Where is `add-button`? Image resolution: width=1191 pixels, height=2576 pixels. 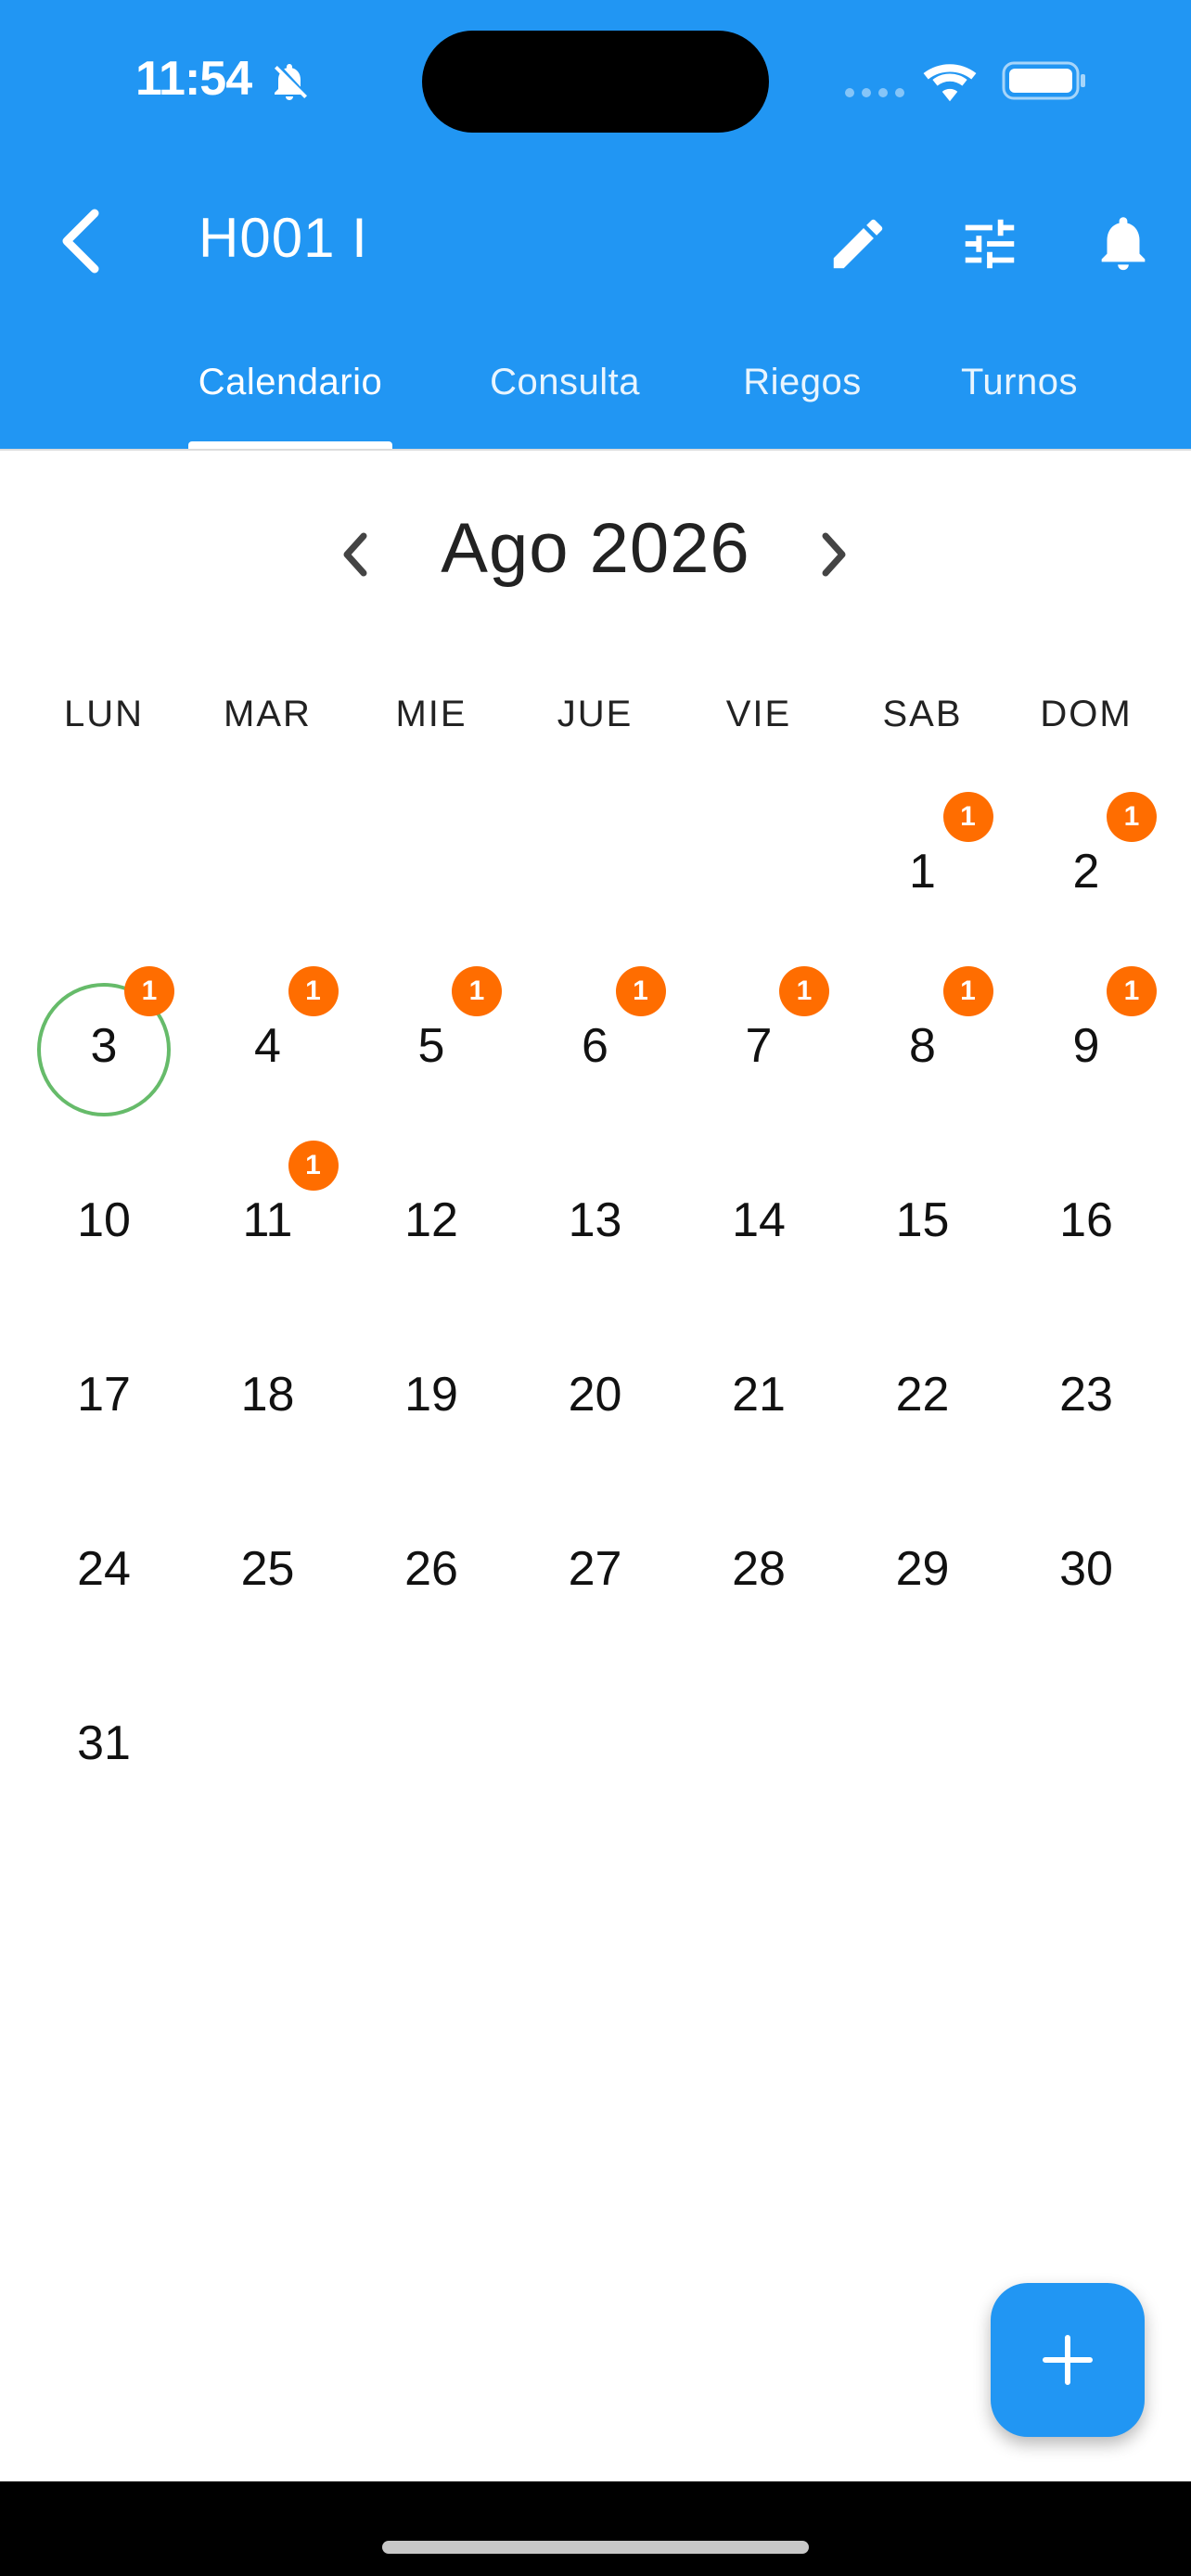 add-button is located at coordinates (1068, 2360).